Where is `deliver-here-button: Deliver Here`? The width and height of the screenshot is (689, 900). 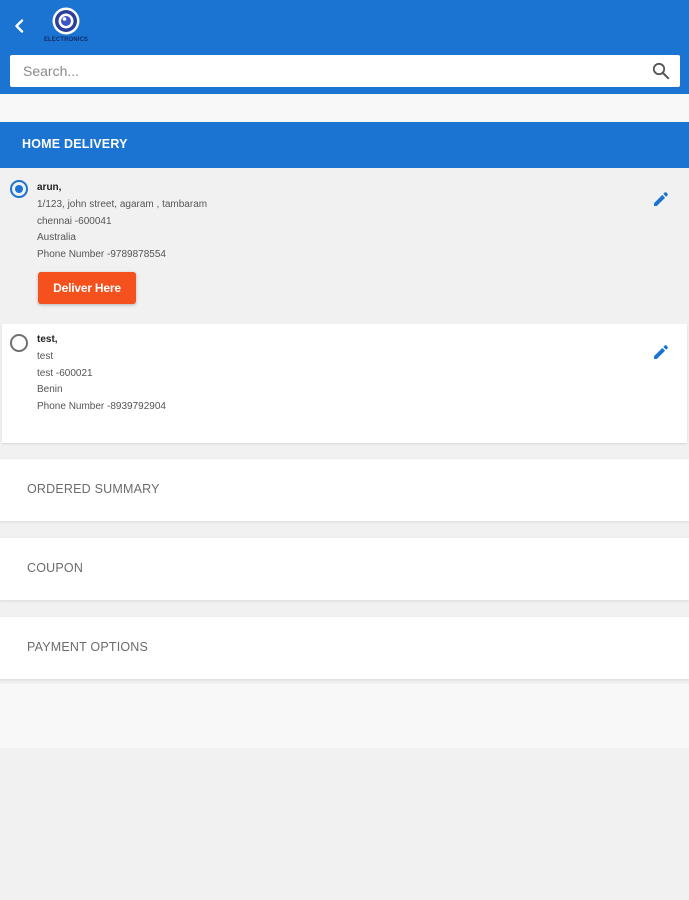 deliver-here-button: Deliver Here is located at coordinates (87, 288).